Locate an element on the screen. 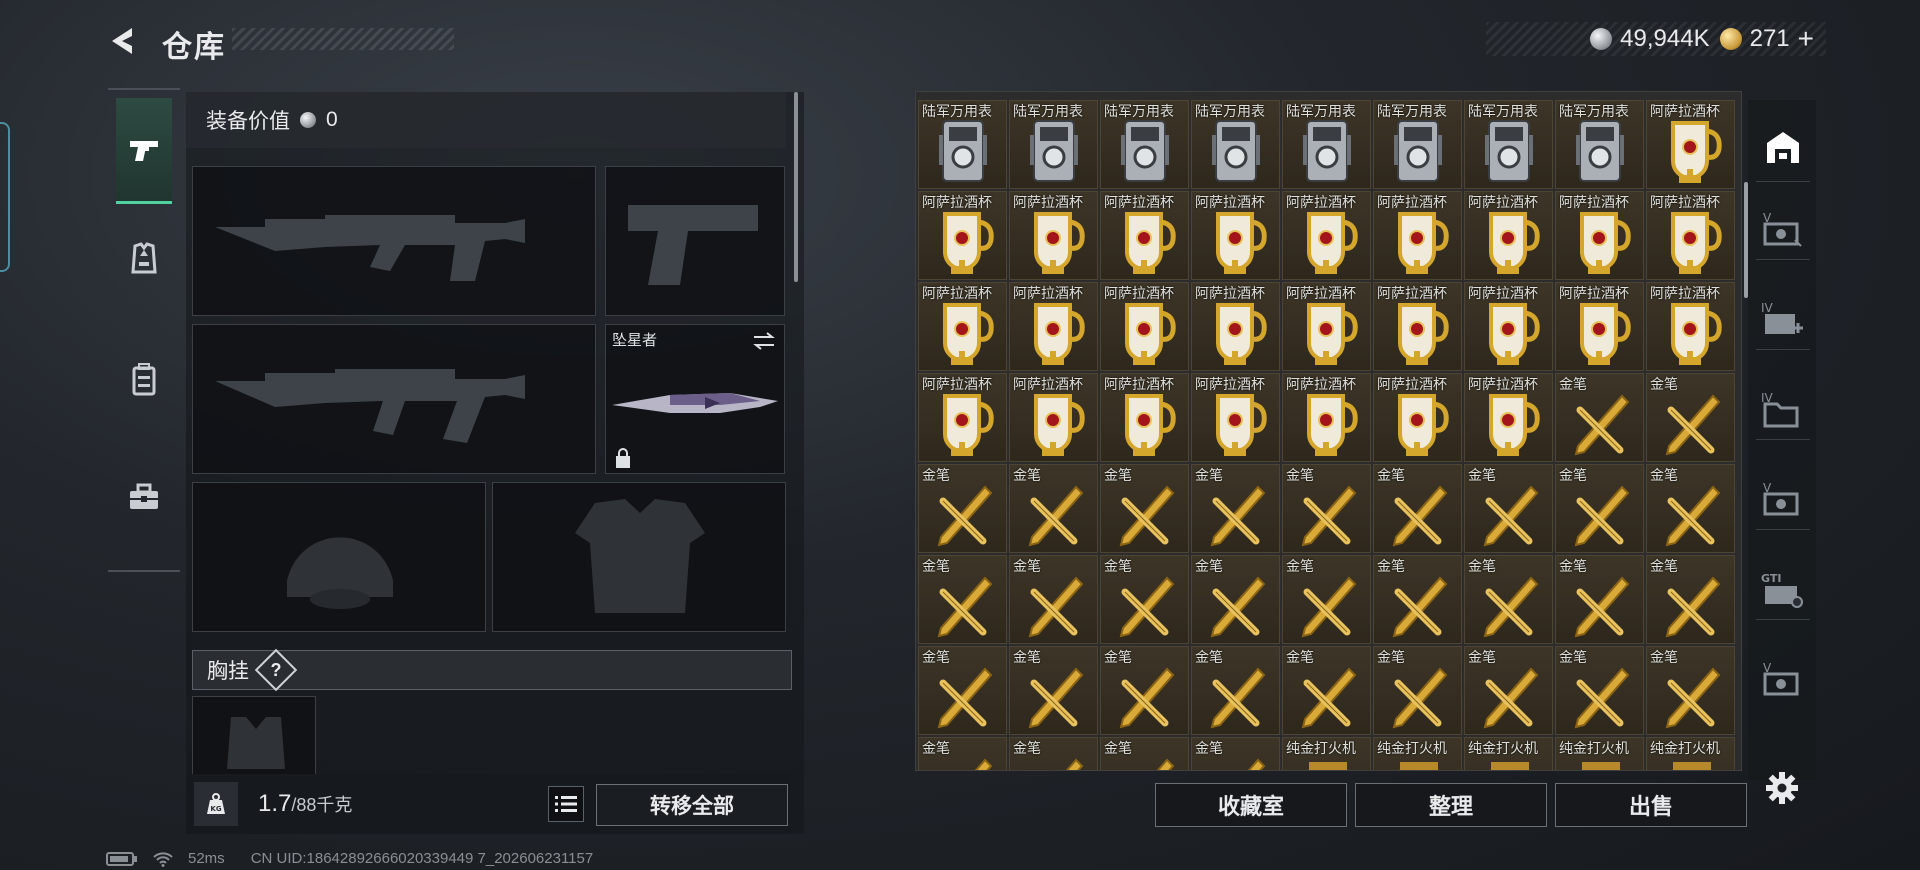  help-icon: ? is located at coordinates (276, 670).